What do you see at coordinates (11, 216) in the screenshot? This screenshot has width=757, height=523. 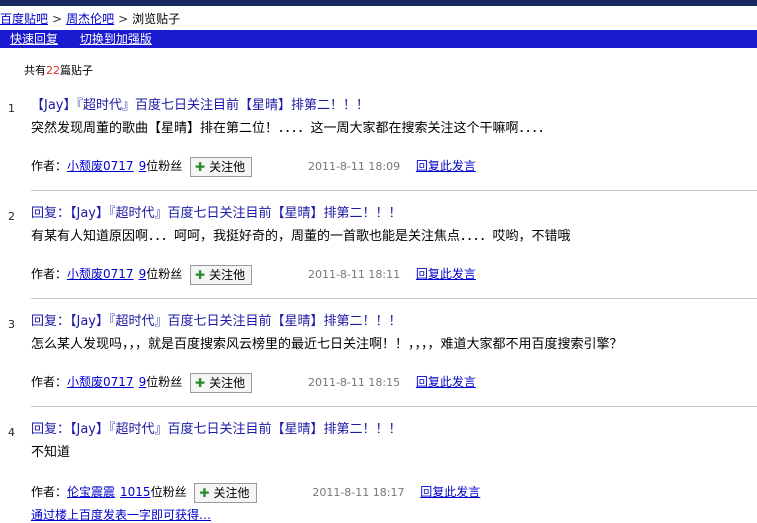 I see `post-number: 2` at bounding box center [11, 216].